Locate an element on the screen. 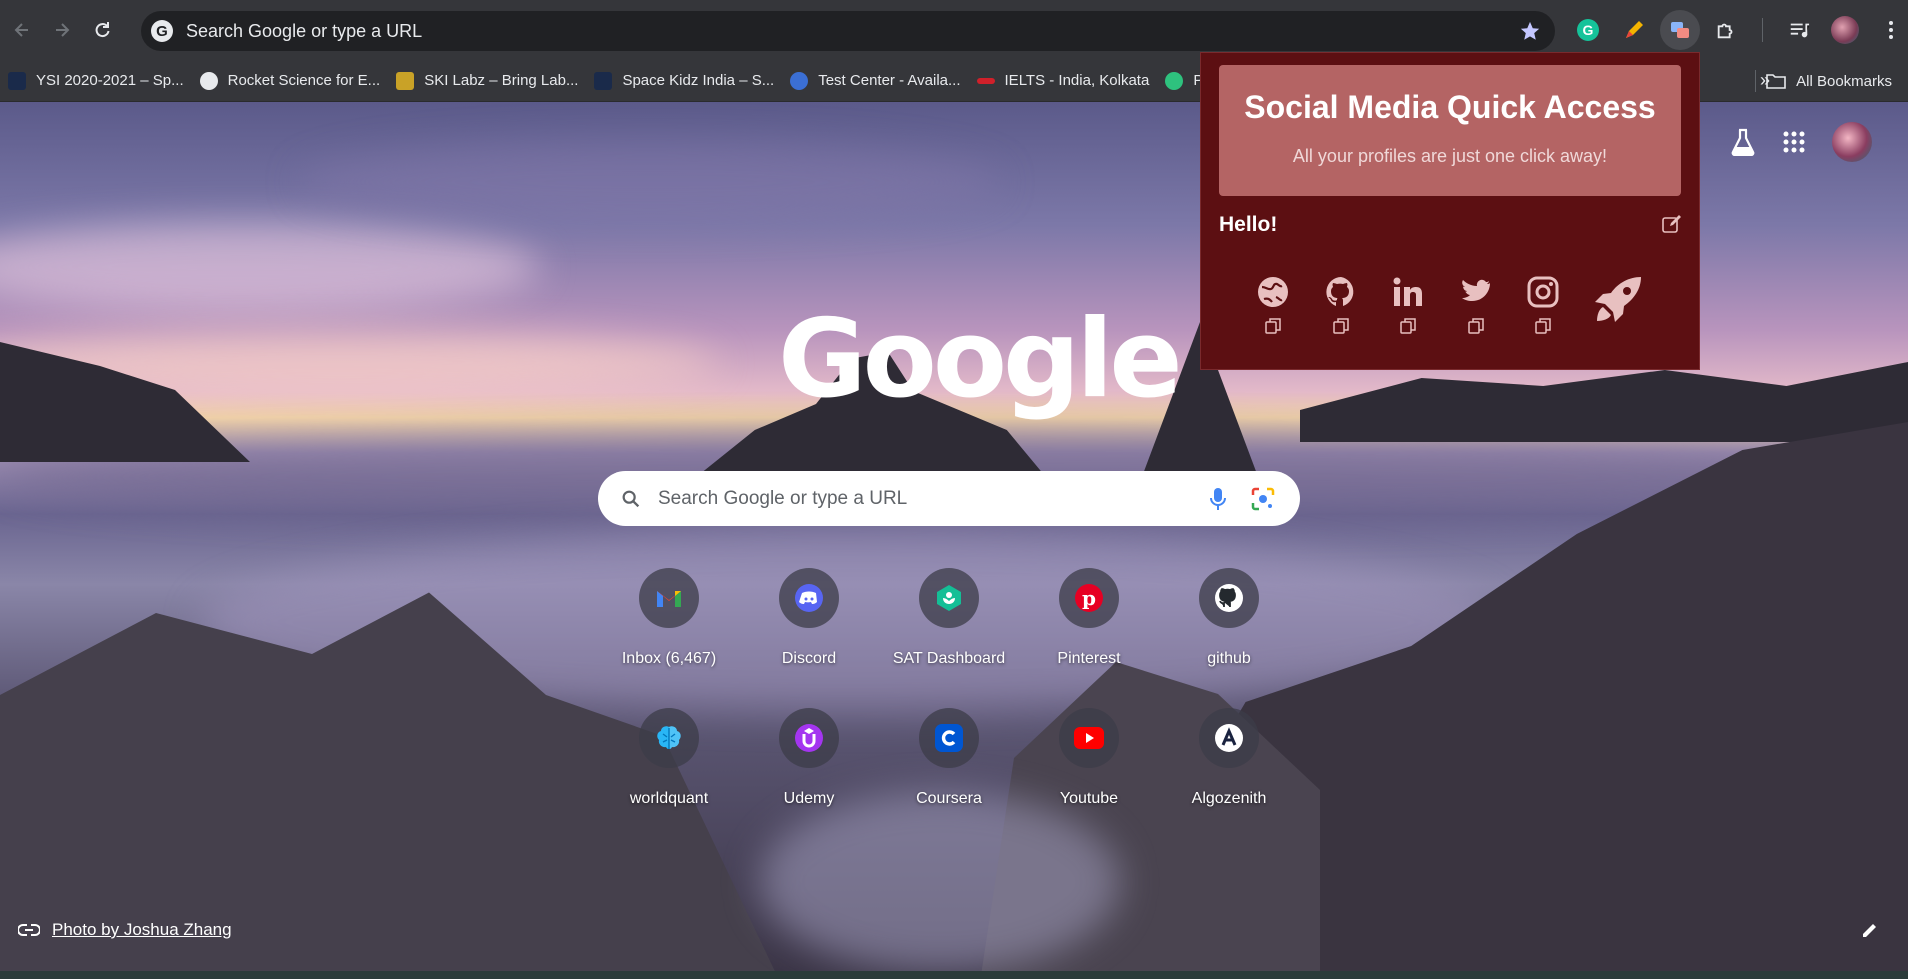  reload-icon is located at coordinates (102, 30).